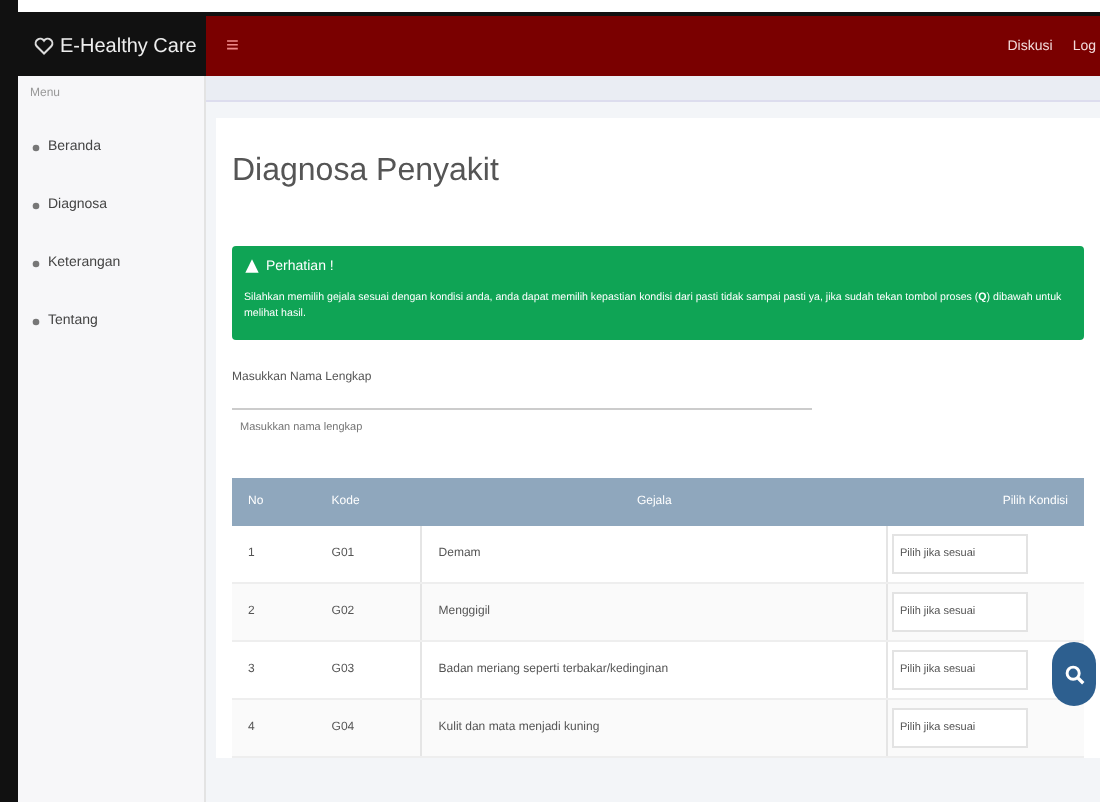 Image resolution: width=1100 pixels, height=802 pixels. I want to click on heart-icon, so click(44, 46).